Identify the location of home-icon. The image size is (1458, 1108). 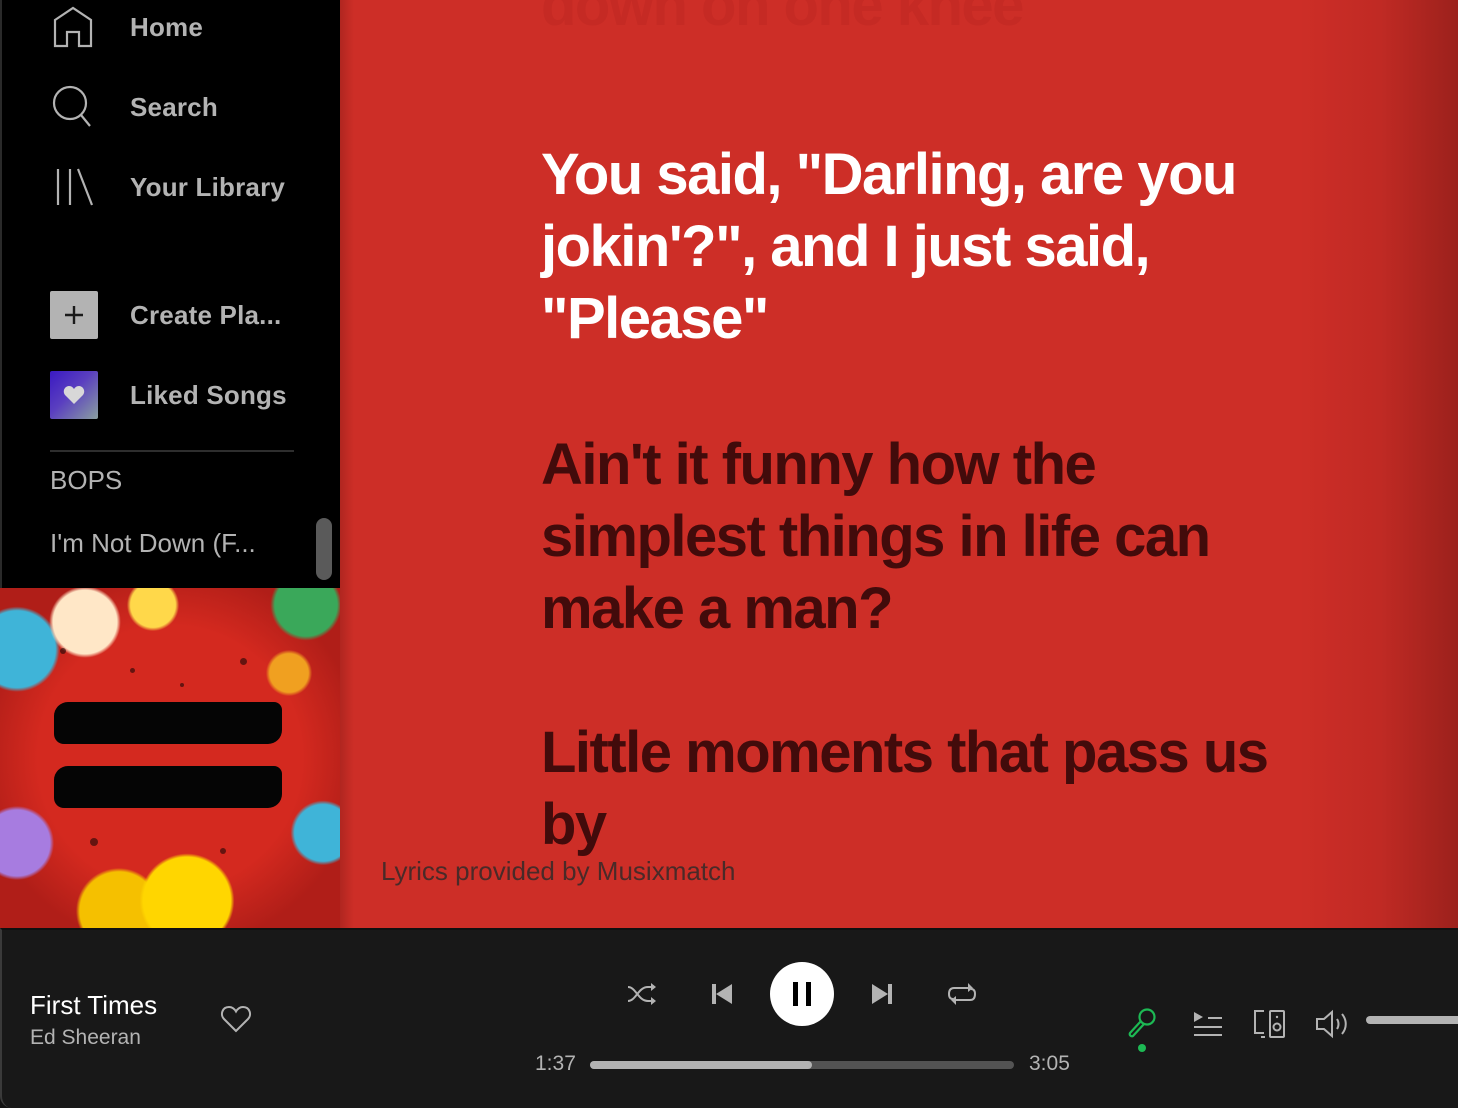
(73, 27).